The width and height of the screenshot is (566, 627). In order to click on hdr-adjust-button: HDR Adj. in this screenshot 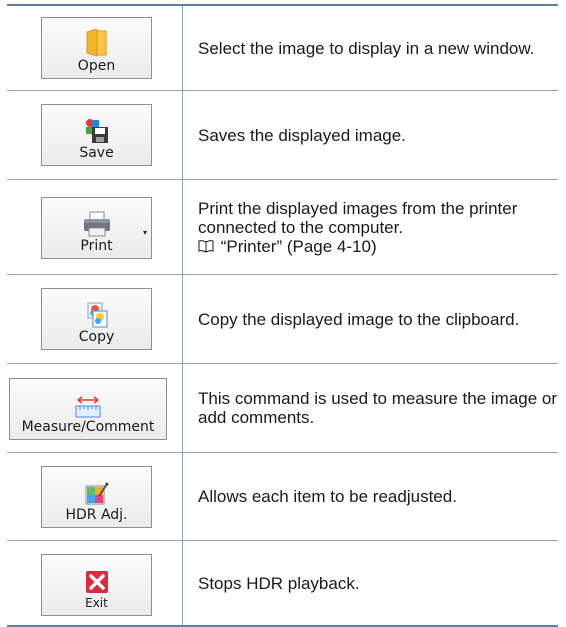, I will do `click(96, 497)`.